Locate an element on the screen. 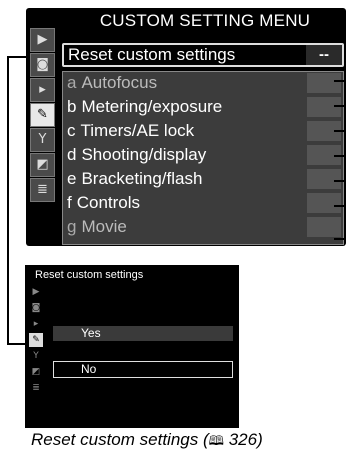 The width and height of the screenshot is (348, 460). figure-caption: Reset custom settings (🕮 326) is located at coordinates (147, 442).